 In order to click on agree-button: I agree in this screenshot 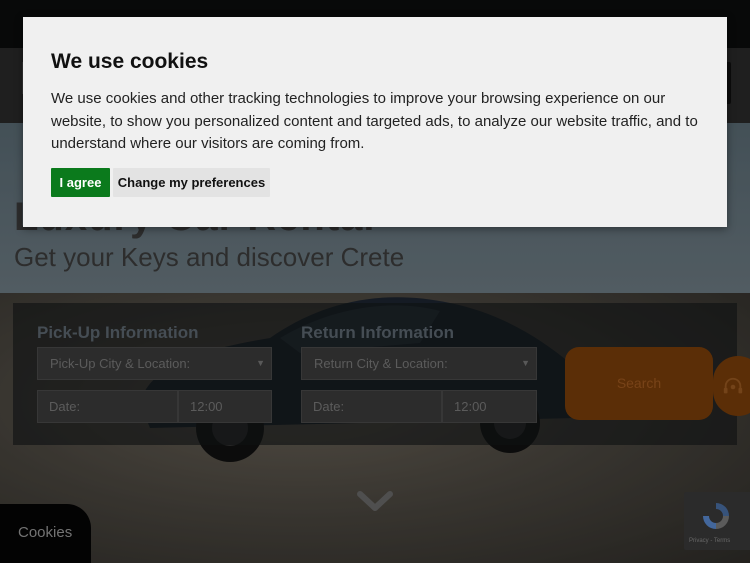, I will do `click(80, 182)`.